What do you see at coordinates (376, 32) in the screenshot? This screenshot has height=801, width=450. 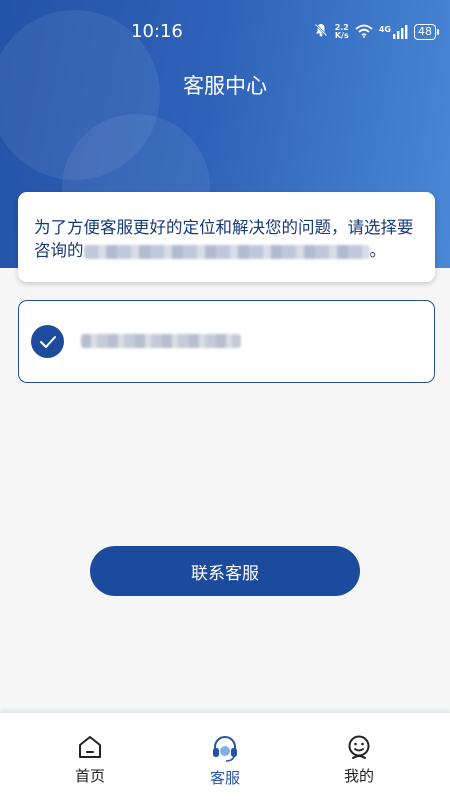 I see `status-icons: 2.2 K/s 4G 48` at bounding box center [376, 32].